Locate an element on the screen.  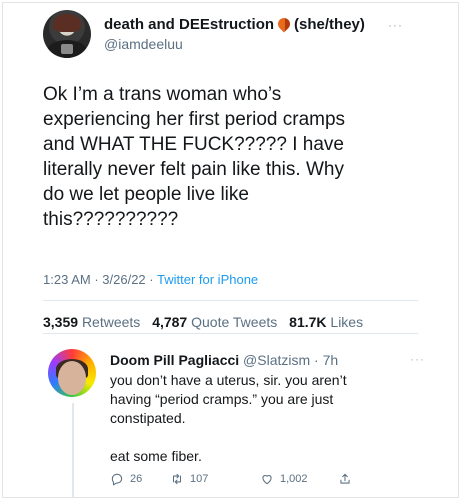
like-action: 1,002 is located at coordinates (284, 479).